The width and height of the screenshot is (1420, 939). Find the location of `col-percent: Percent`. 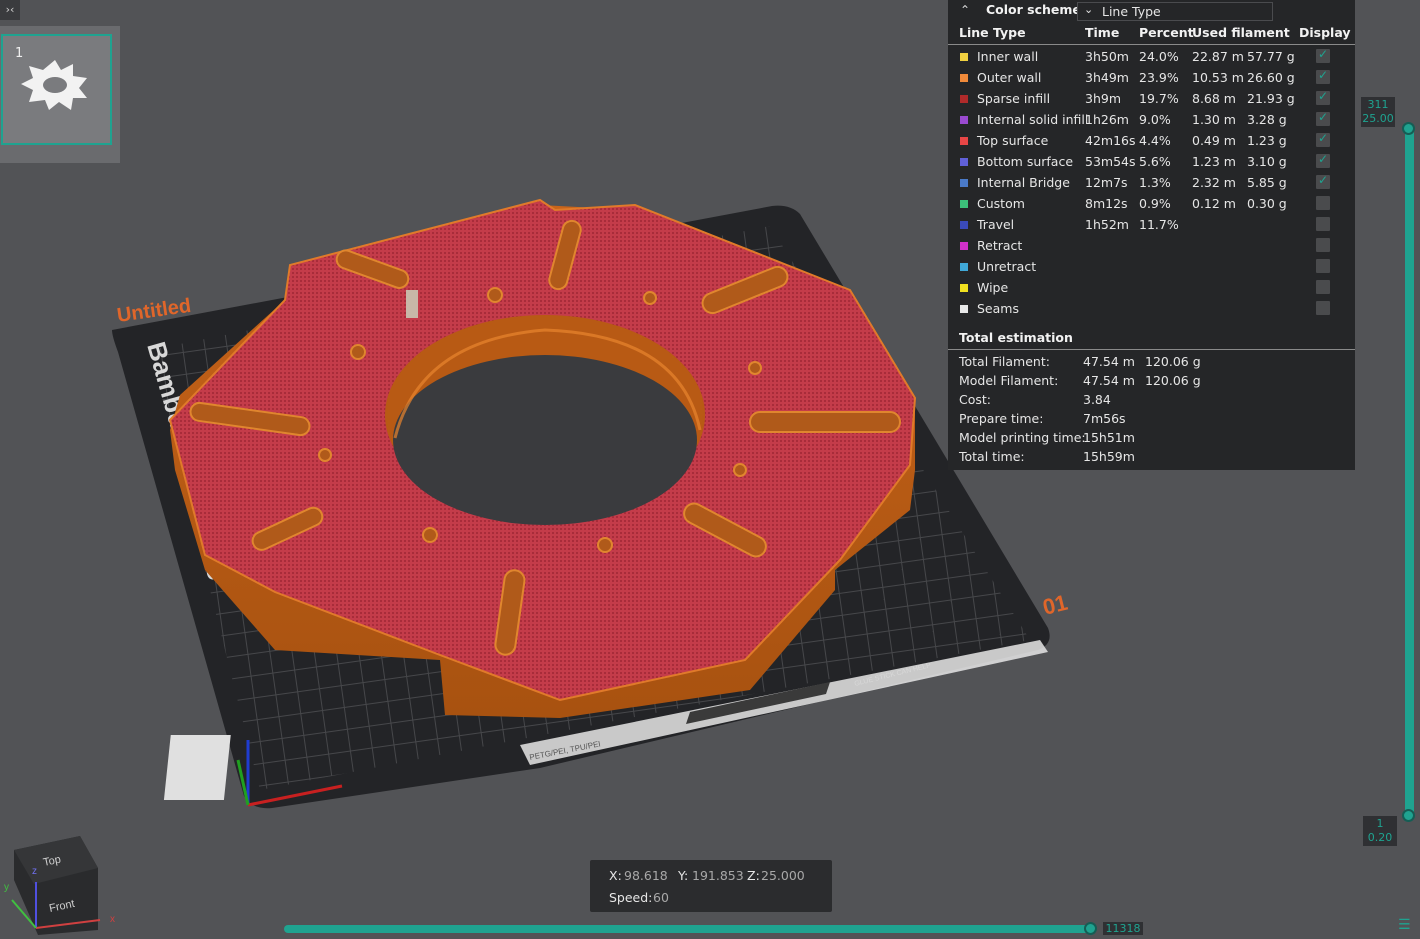

col-percent: Percent is located at coordinates (1166, 32).